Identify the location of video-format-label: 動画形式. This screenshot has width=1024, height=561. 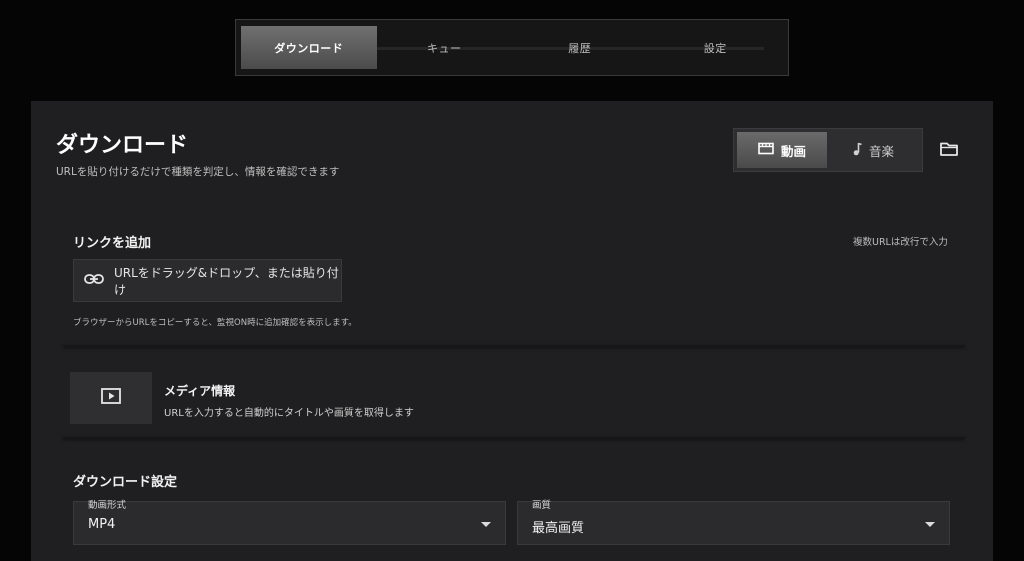
(107, 505).